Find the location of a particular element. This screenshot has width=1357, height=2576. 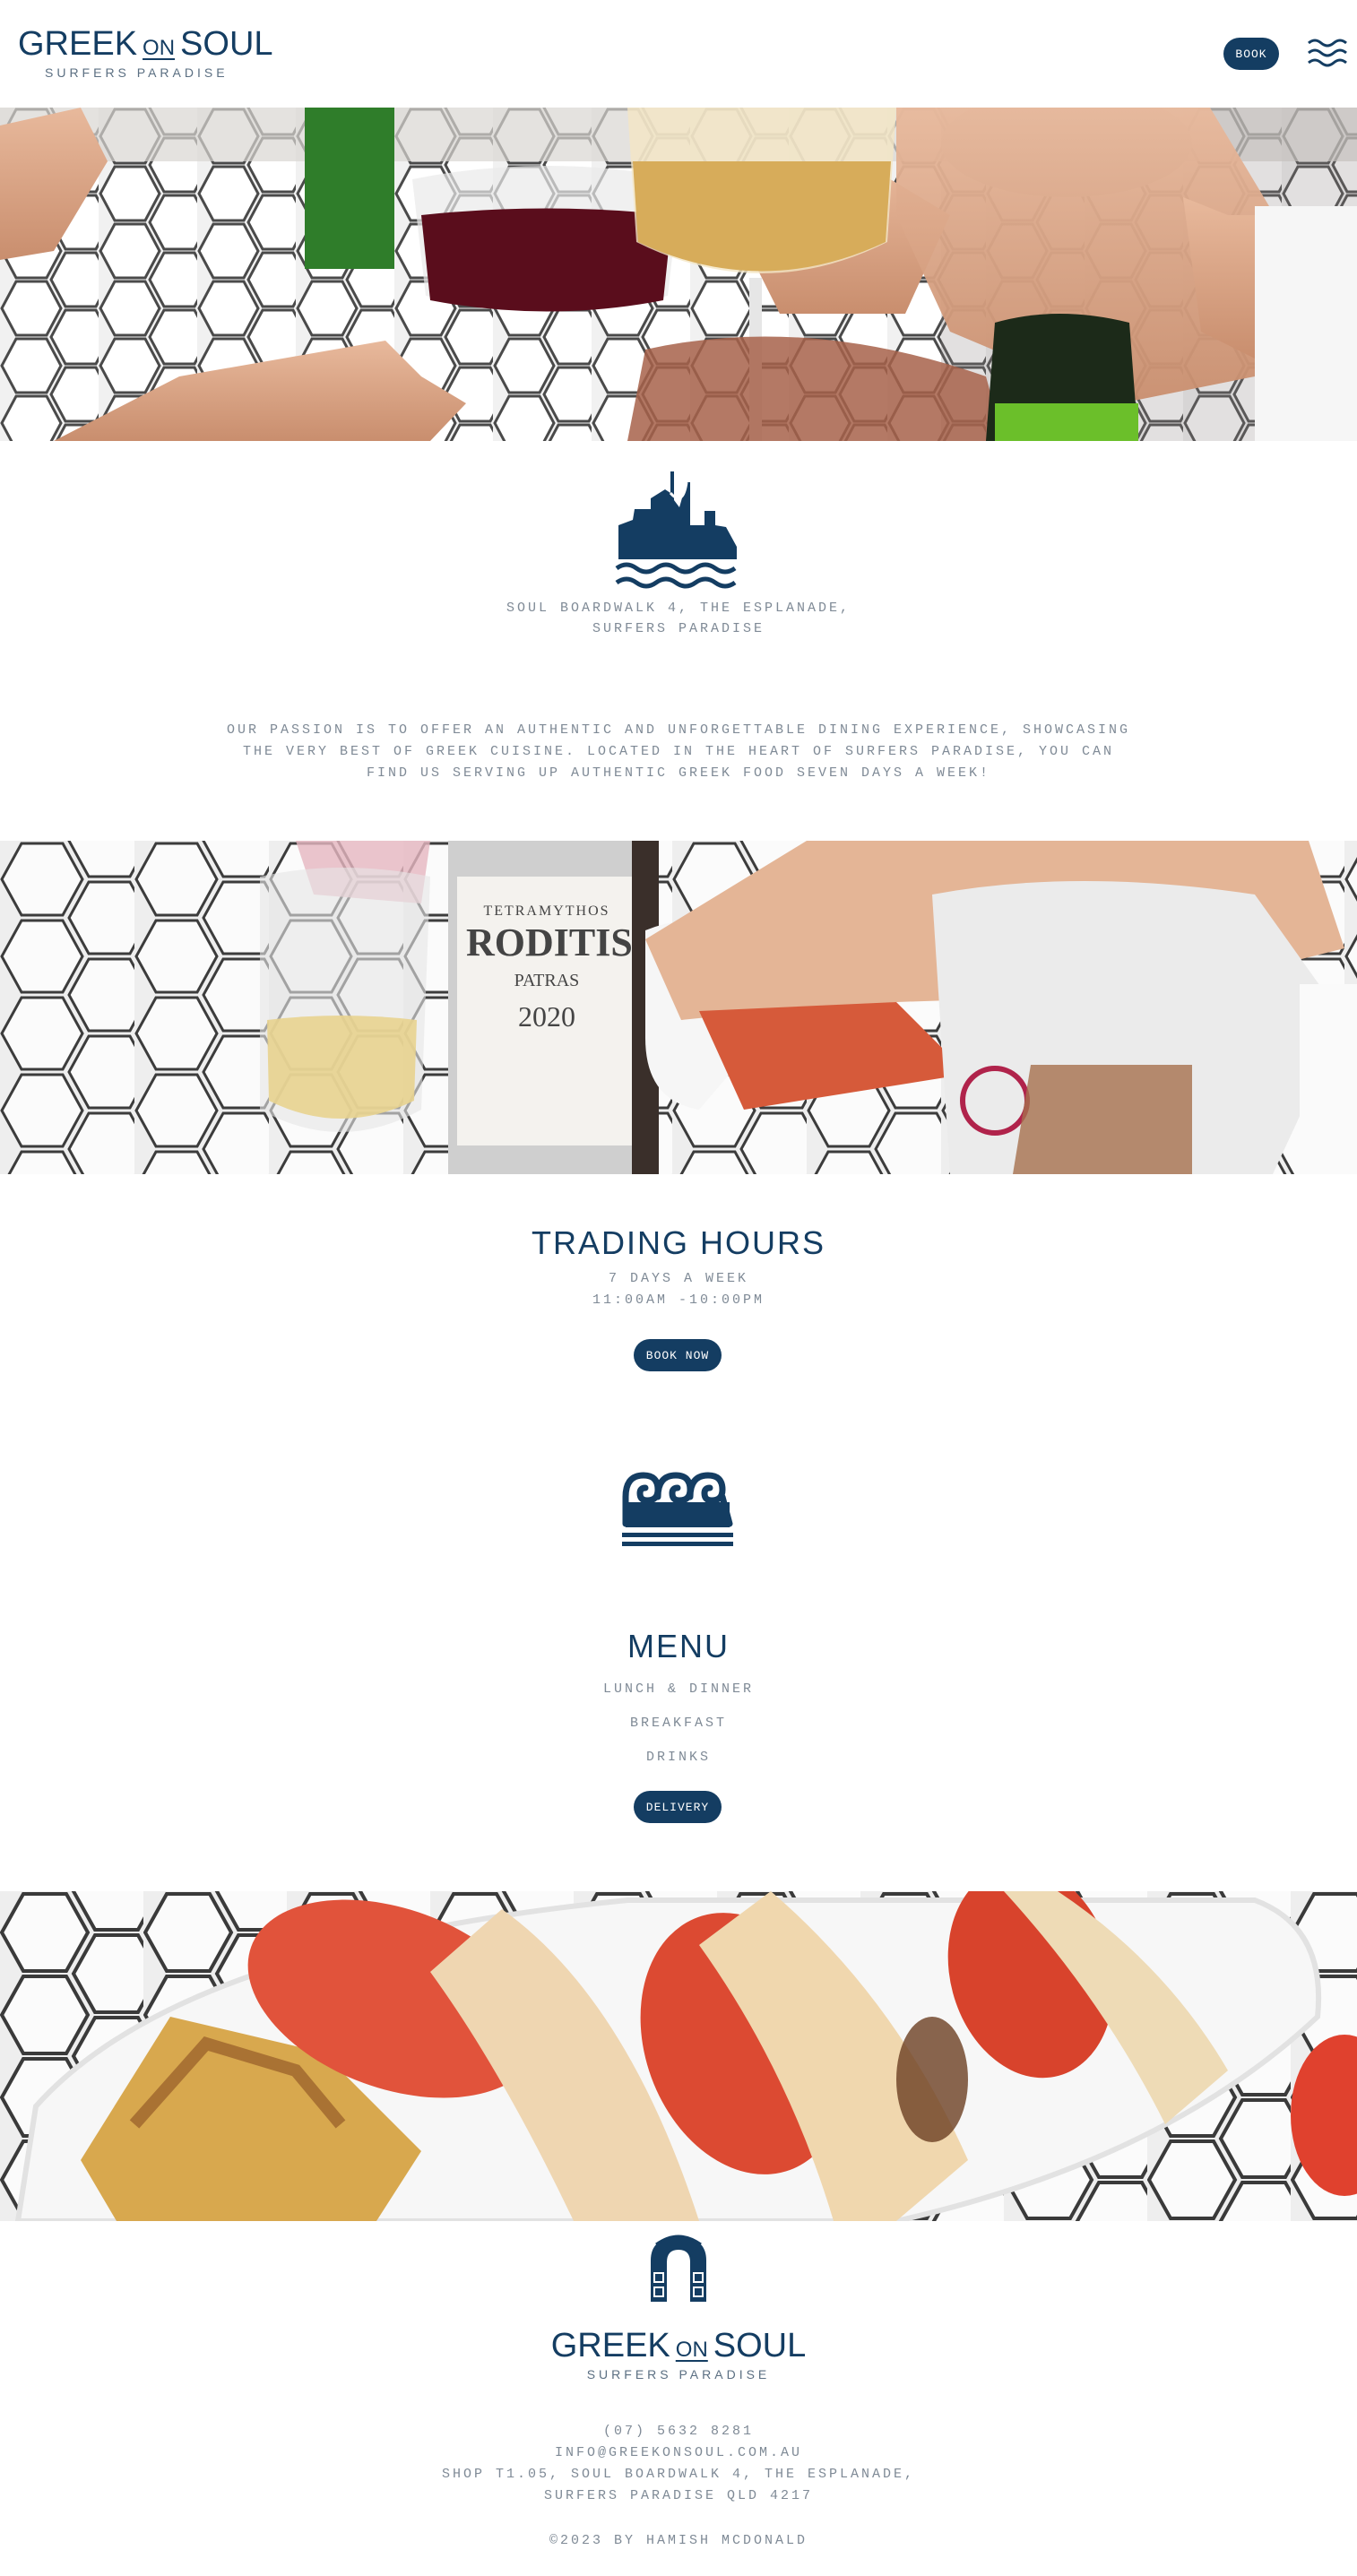

ship-waves-icon is located at coordinates (678, 531).